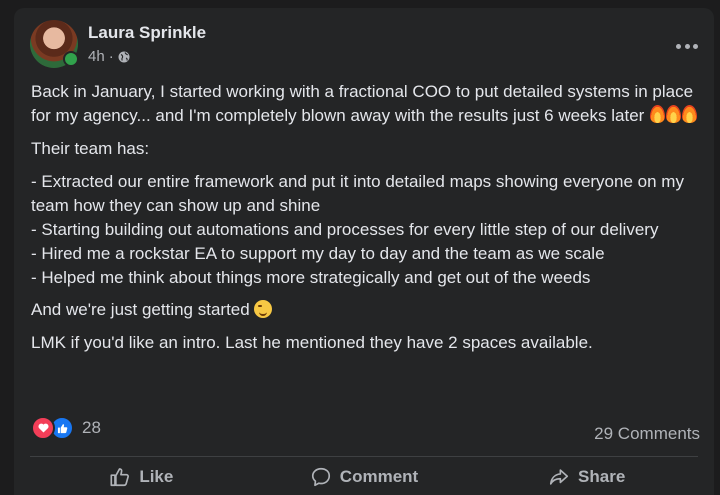  Describe the element at coordinates (66, 428) in the screenshot. I see `reactions-summary: 28` at that location.